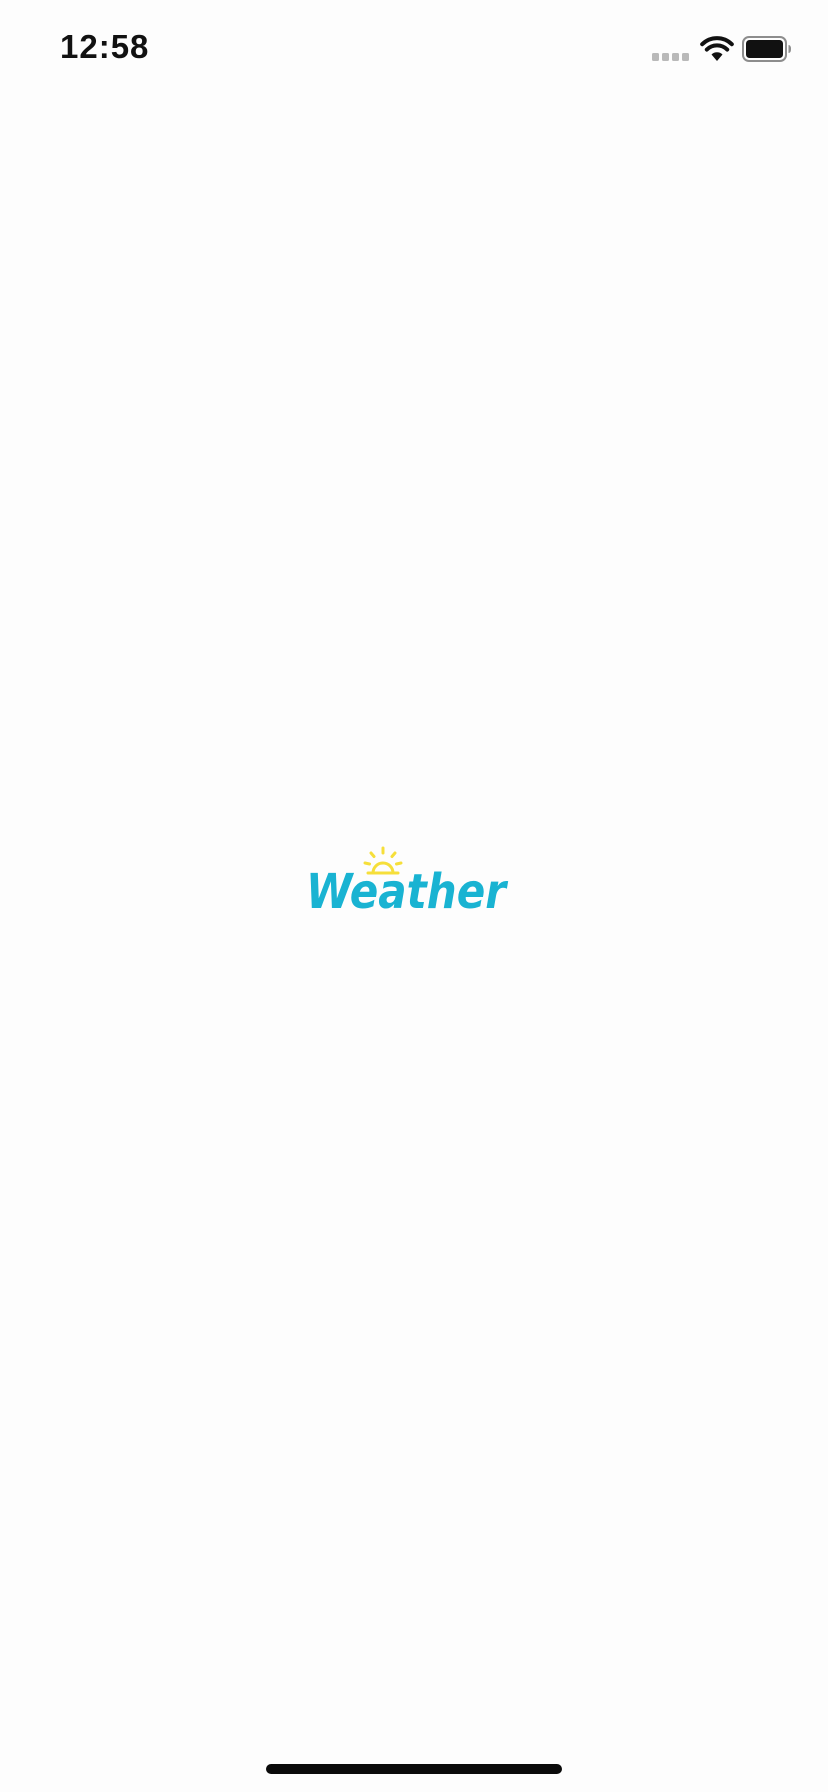 This screenshot has height=1792, width=828. I want to click on wifi-icon, so click(717, 48).